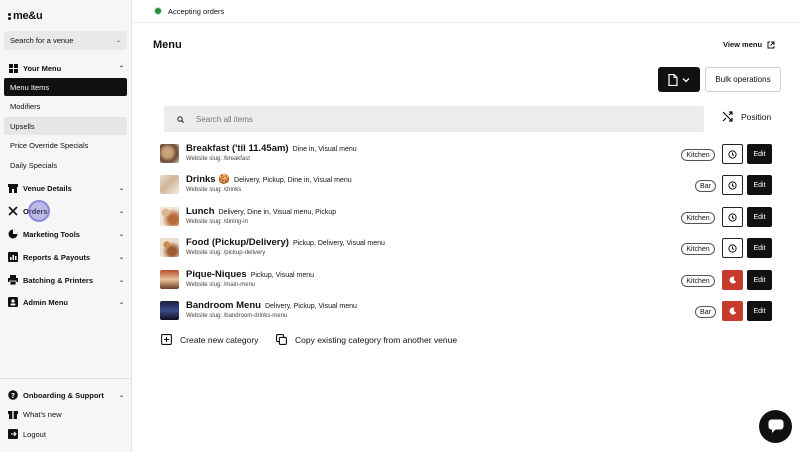 The width and height of the screenshot is (800, 452). I want to click on venue-search-select: Search for a venue ⌄, so click(65, 40).